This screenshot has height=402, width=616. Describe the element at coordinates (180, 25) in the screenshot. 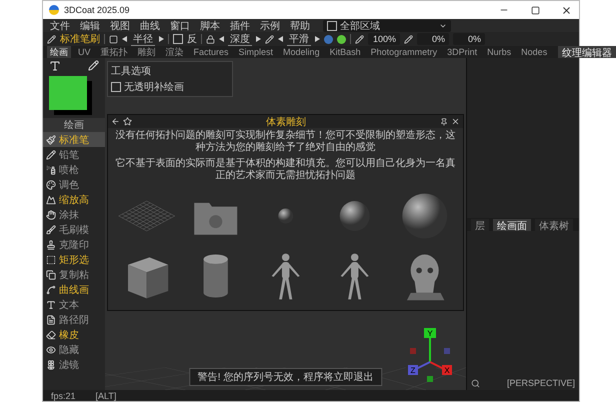

I see `menu-item: 窗口` at that location.